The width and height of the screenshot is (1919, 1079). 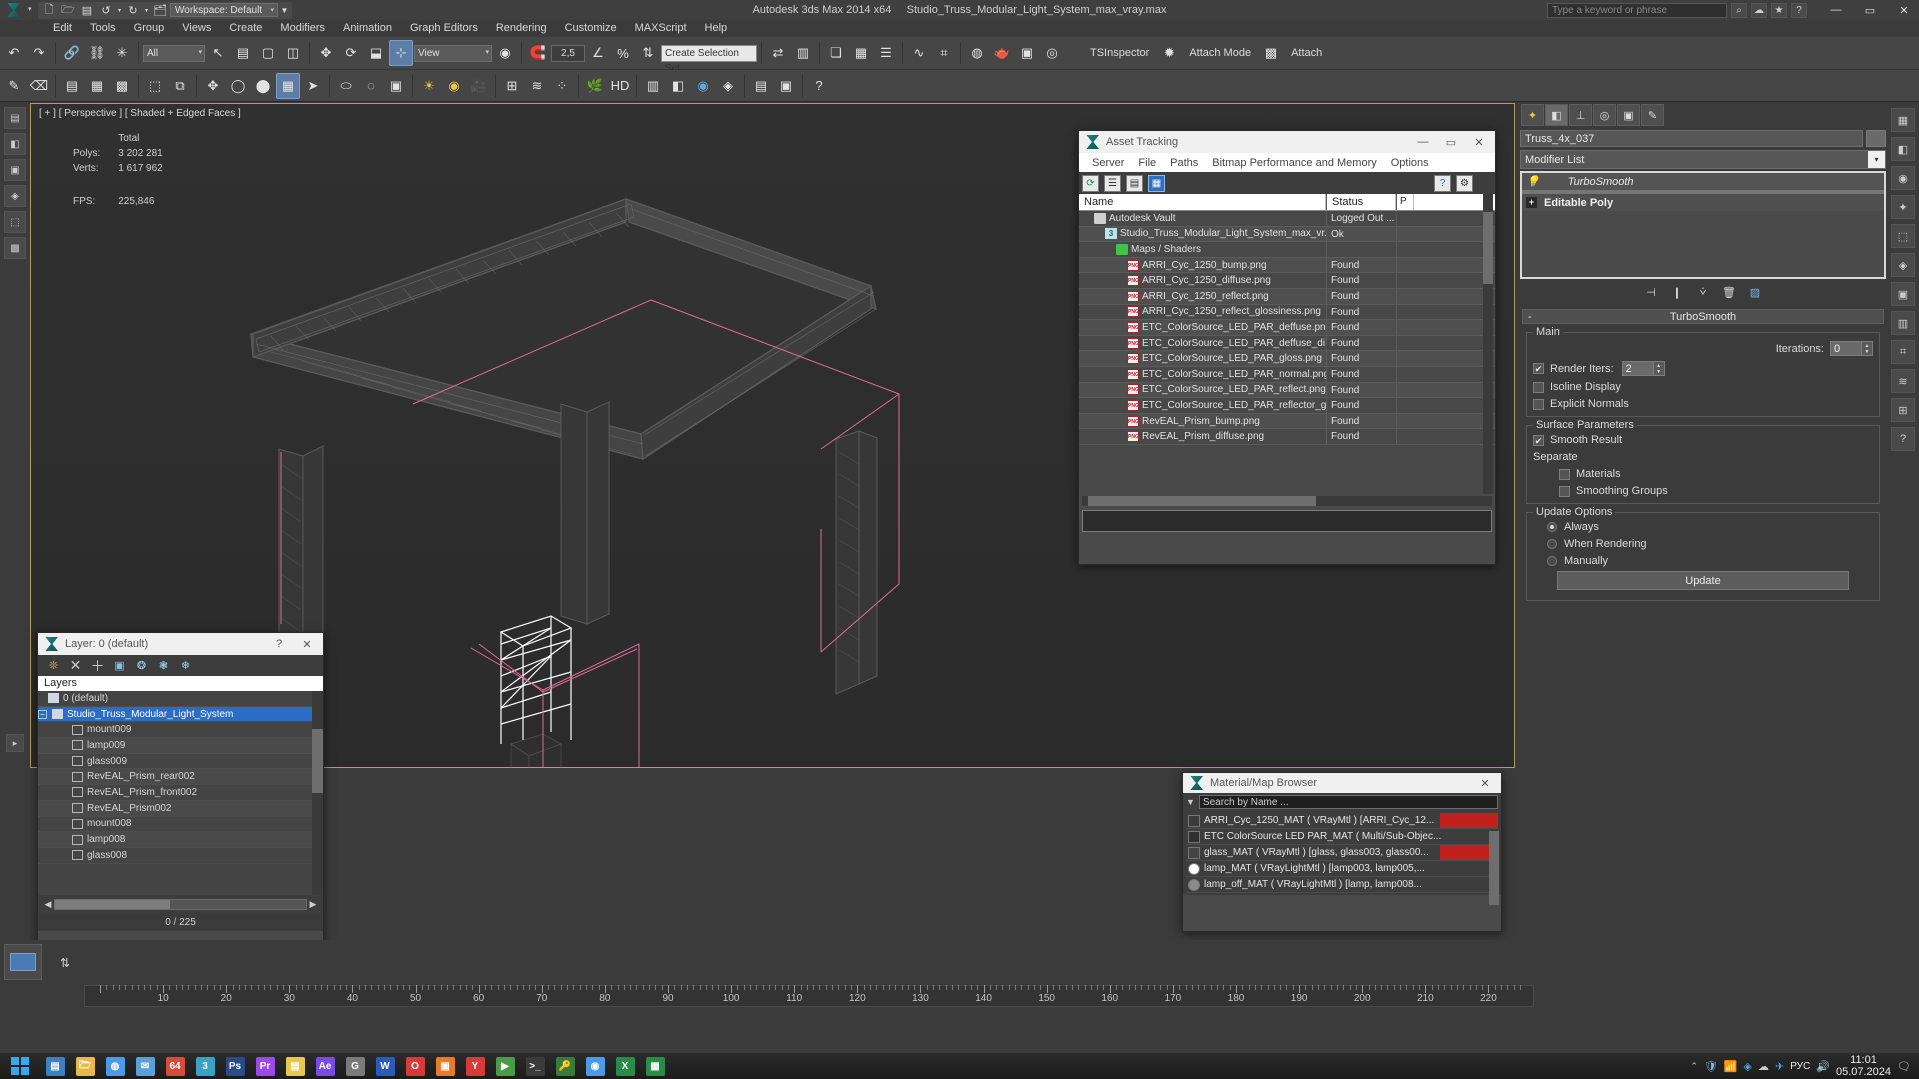 What do you see at coordinates (1903, 207) in the screenshot?
I see `rail-tool-4-icon: ✦` at bounding box center [1903, 207].